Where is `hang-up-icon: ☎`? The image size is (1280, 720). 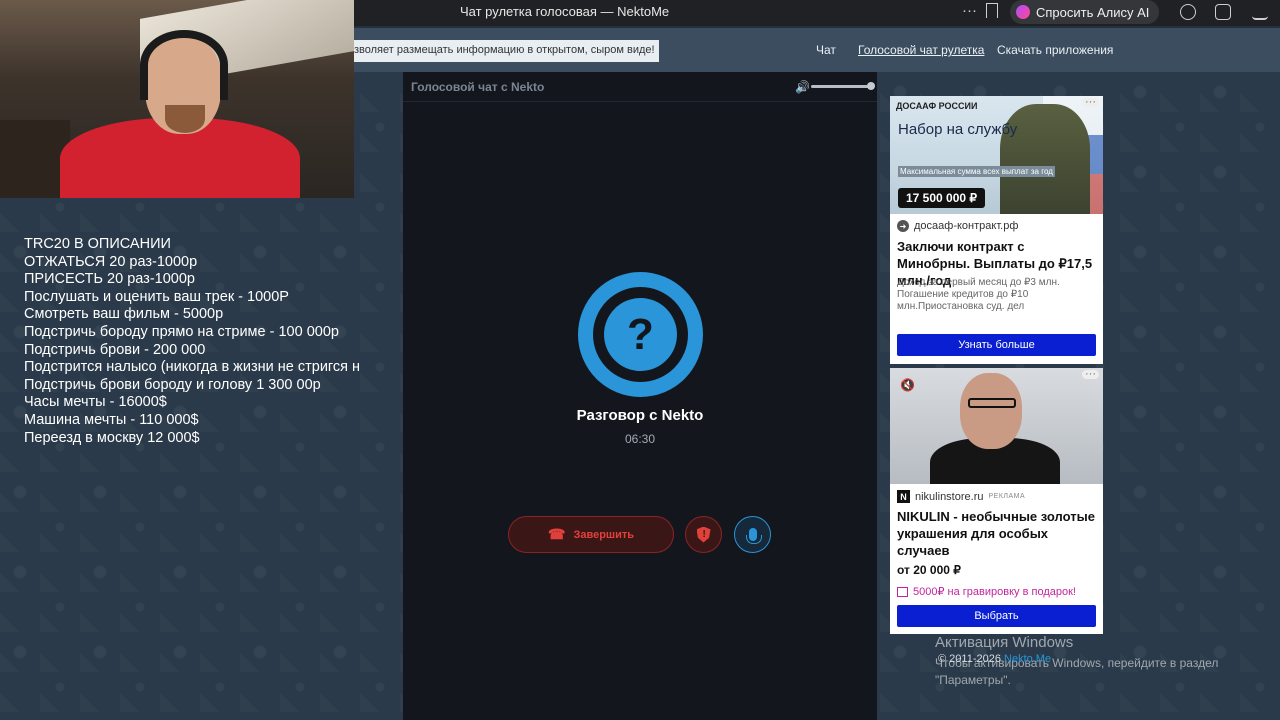
hang-up-icon: ☎ is located at coordinates (557, 534).